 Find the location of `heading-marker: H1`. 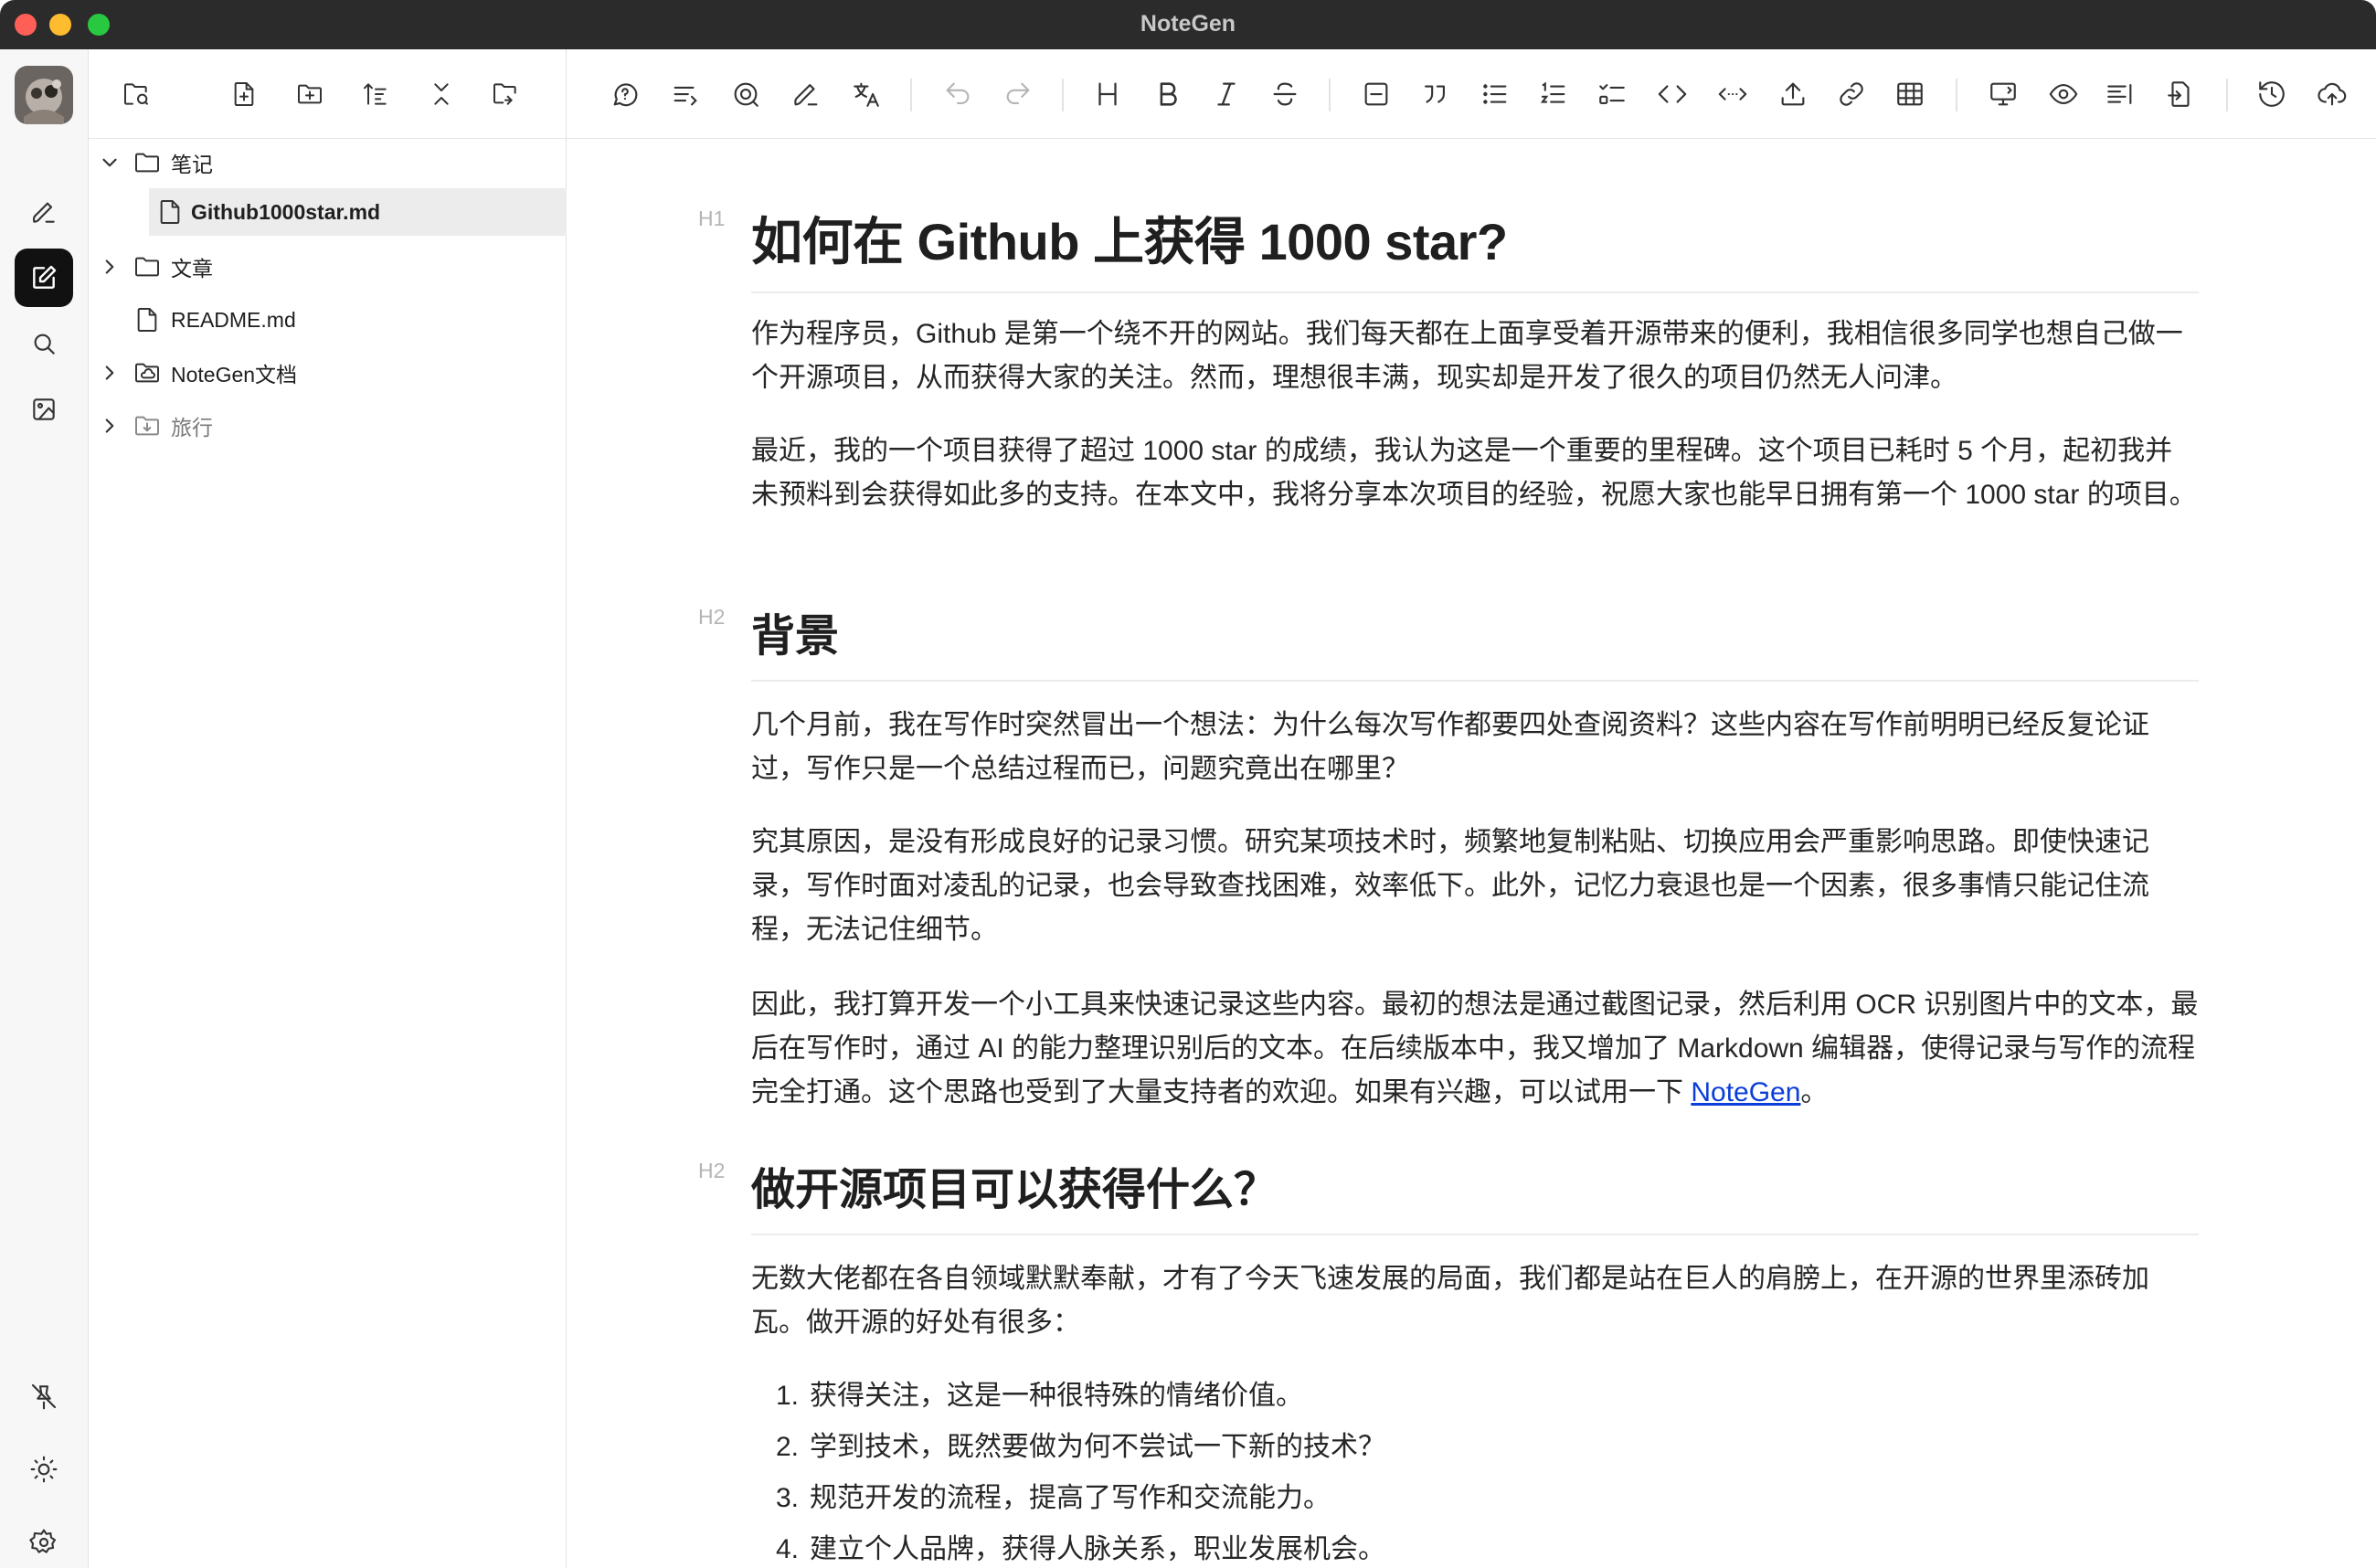

heading-marker: H1 is located at coordinates (712, 219).